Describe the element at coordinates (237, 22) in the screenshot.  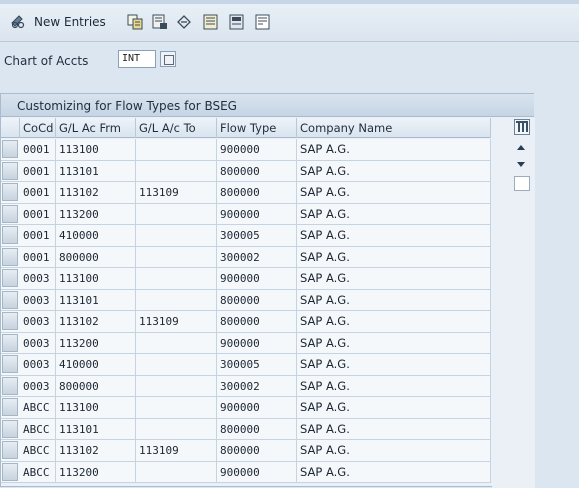
I see `select-block-button` at that location.